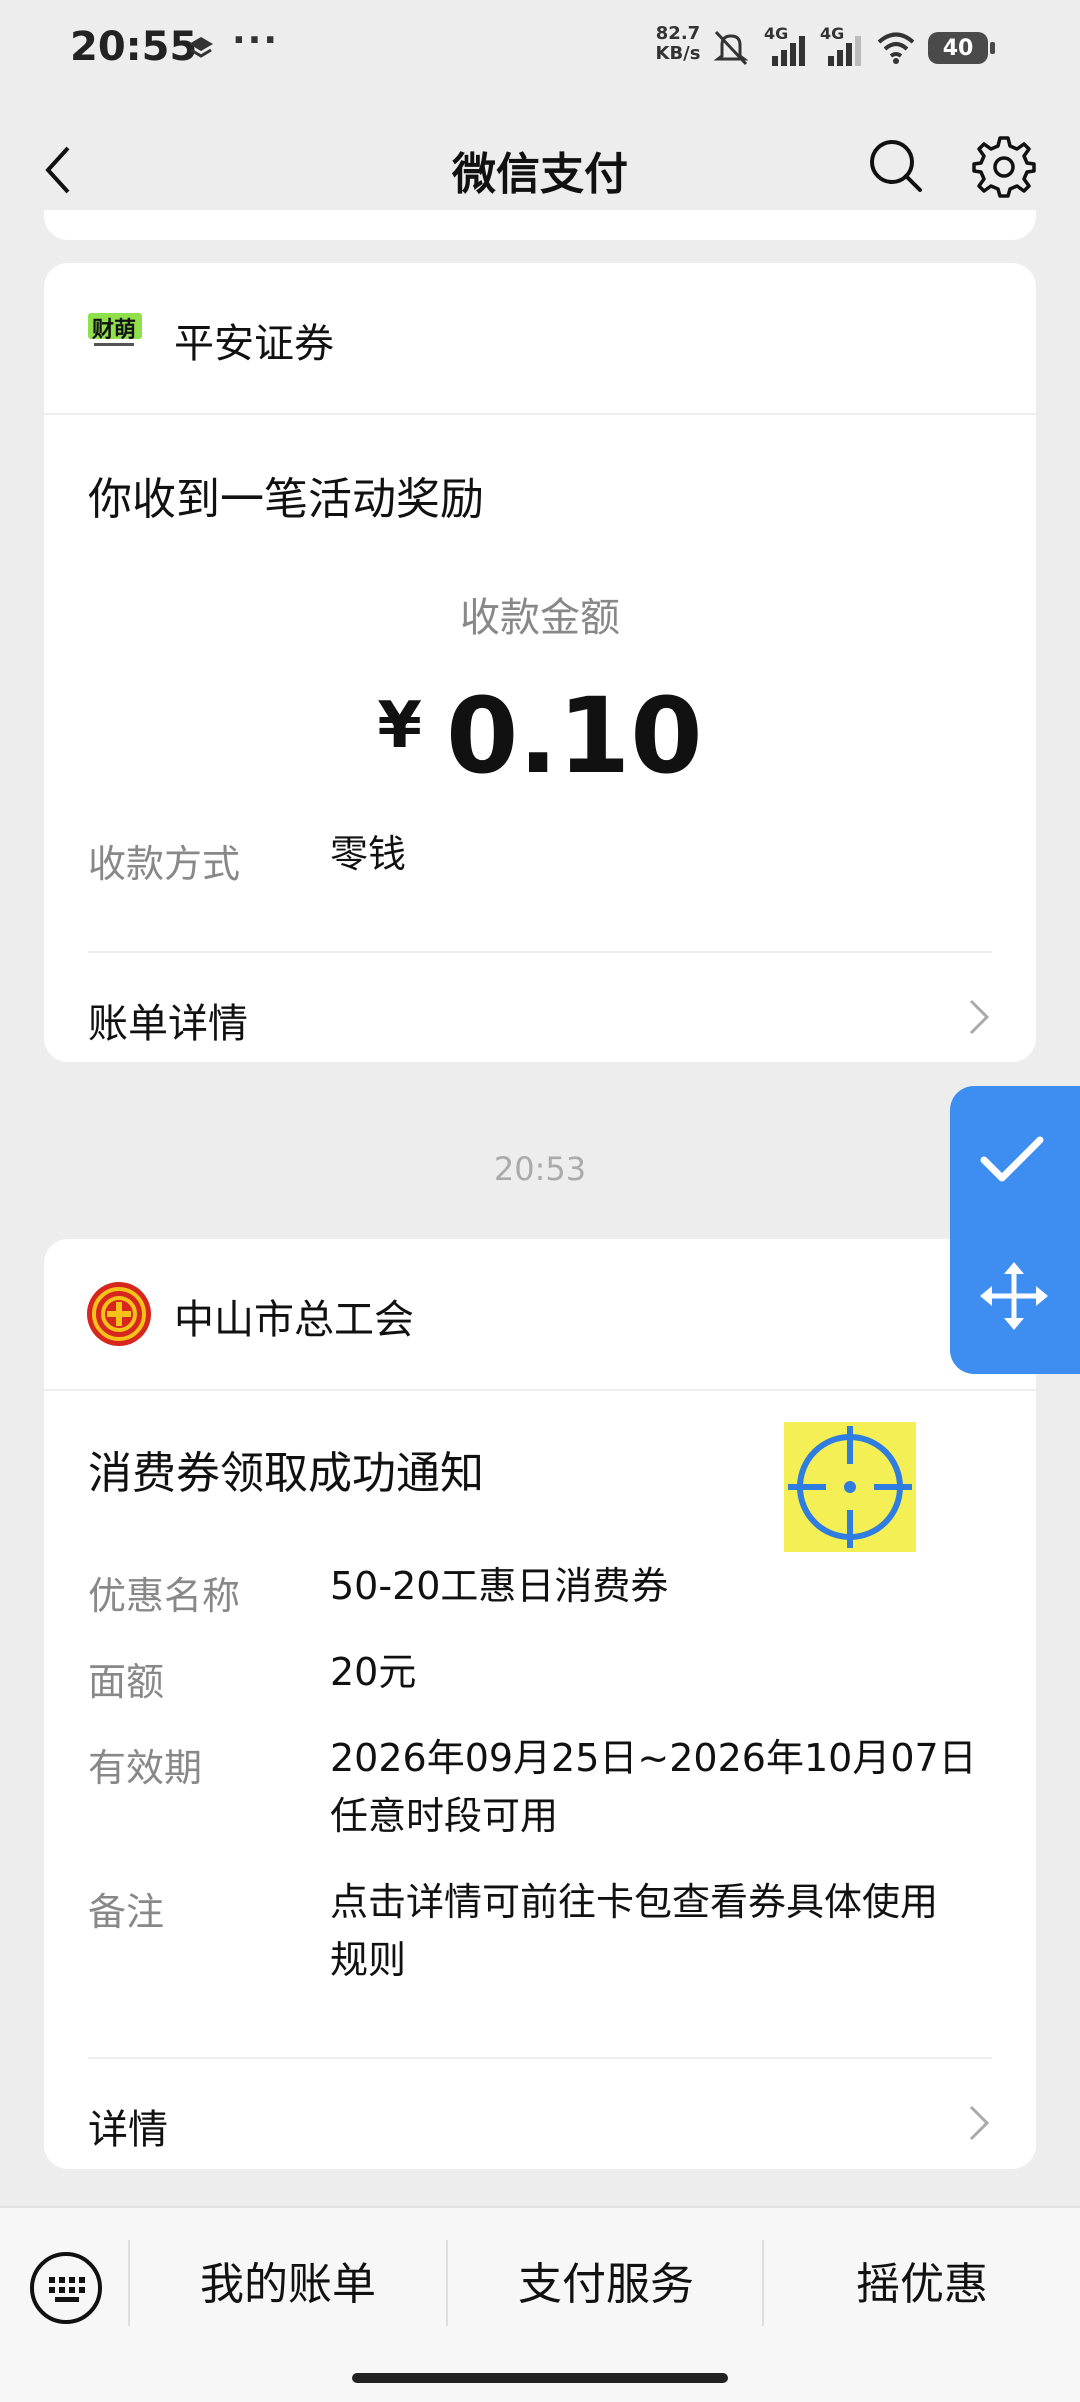  Describe the element at coordinates (201, 47) in the screenshot. I see `layers-icon` at that location.